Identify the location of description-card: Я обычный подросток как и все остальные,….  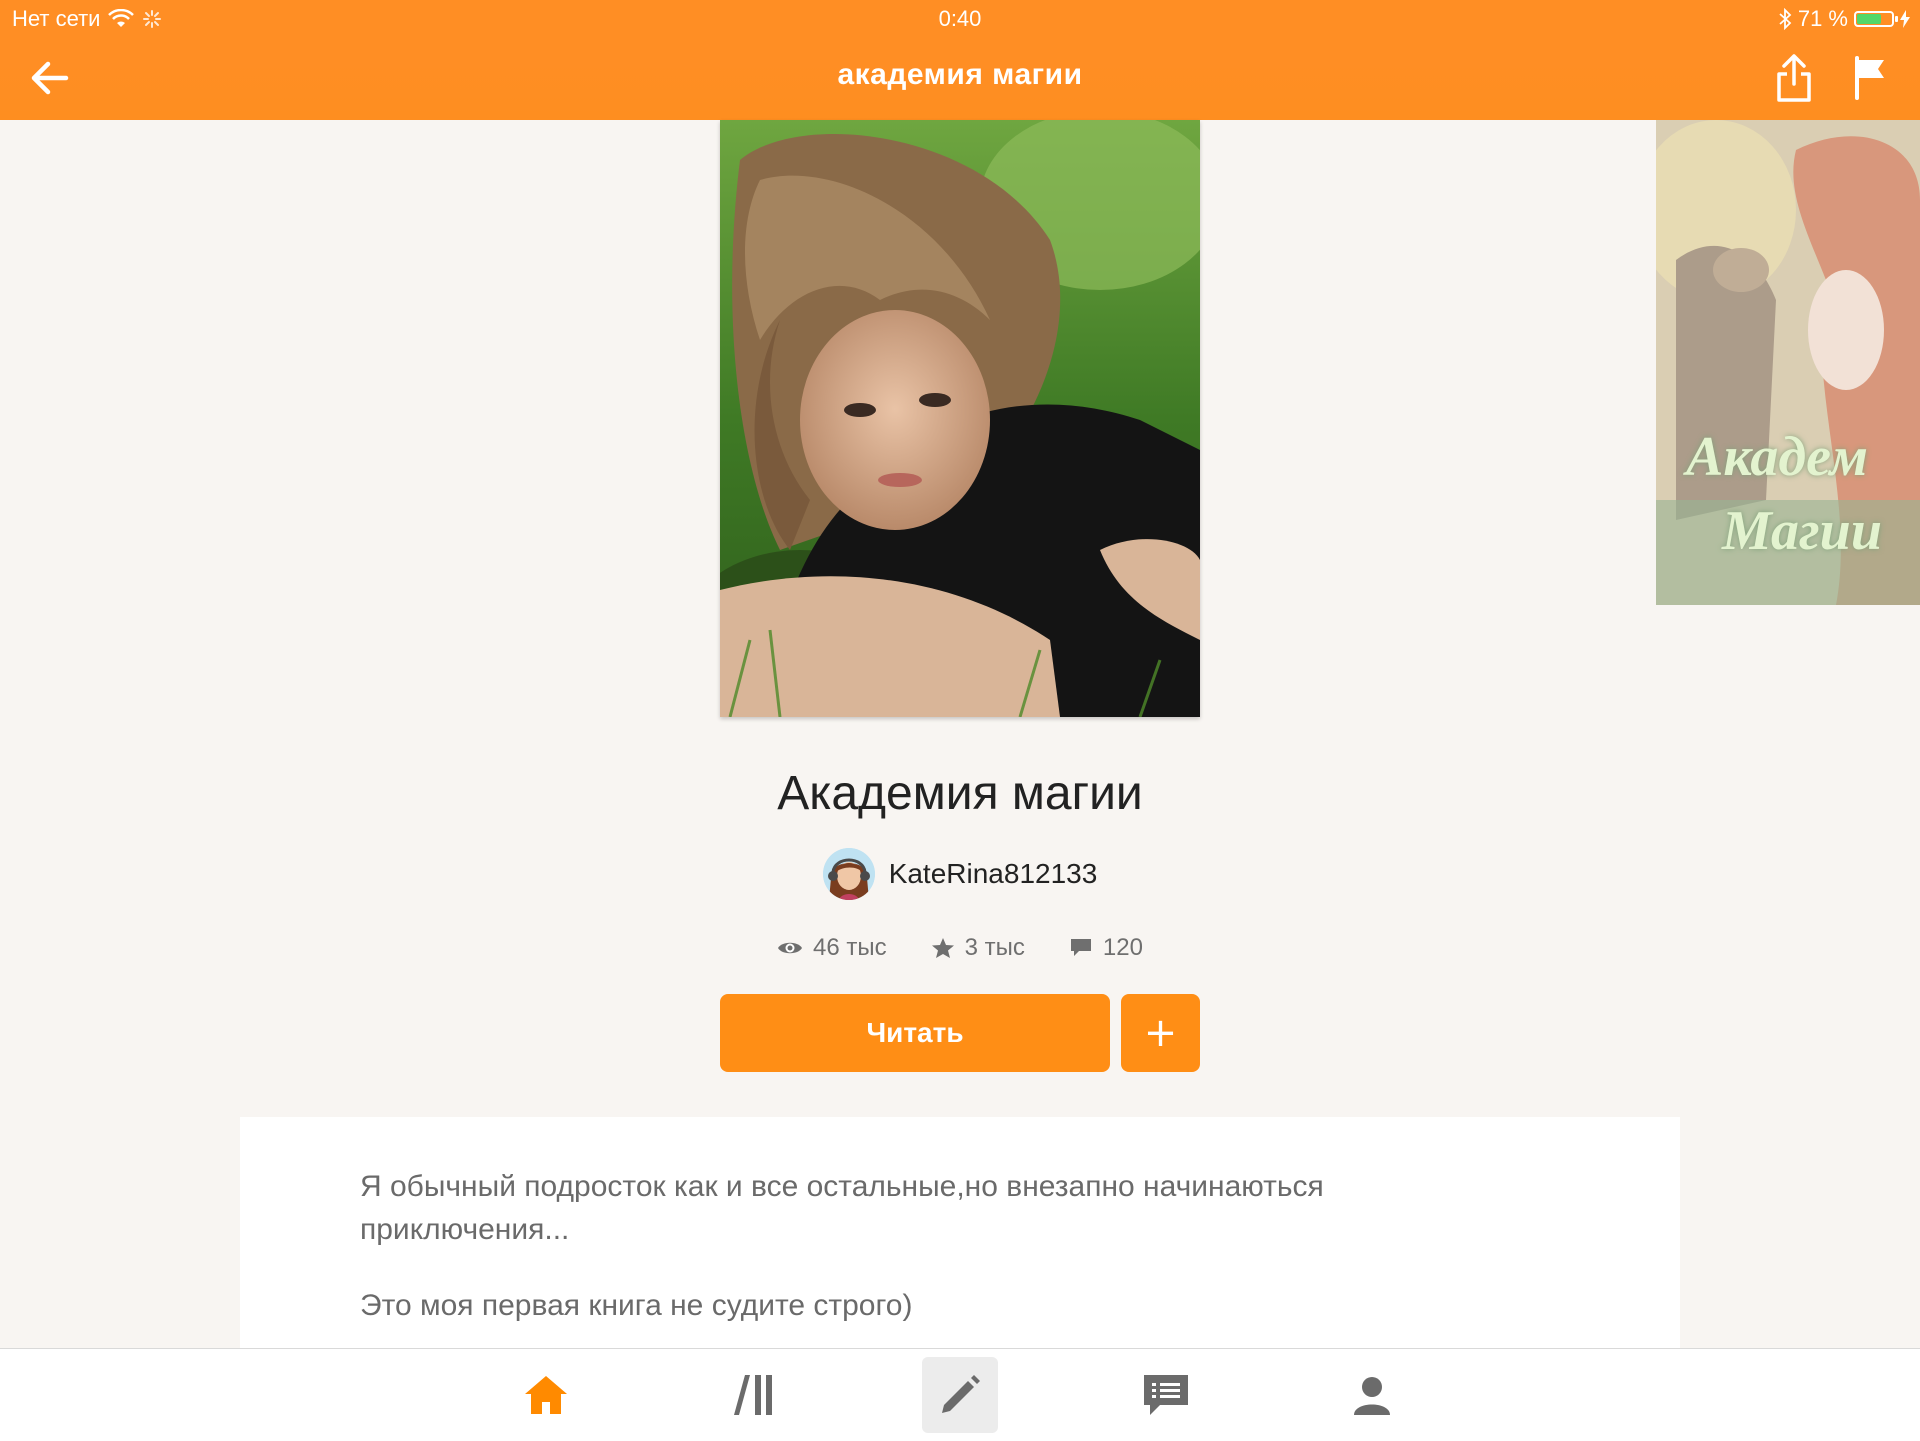
(960, 1233).